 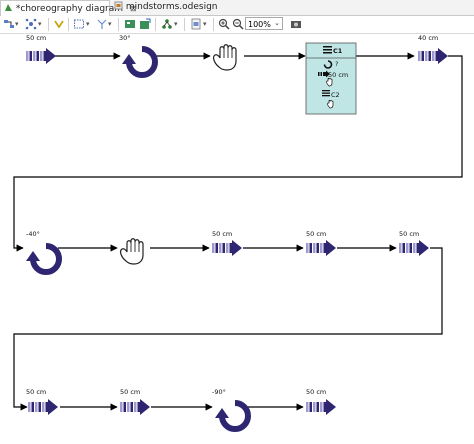 I want to click on rotate-node: 30°, so click(x=137, y=54).